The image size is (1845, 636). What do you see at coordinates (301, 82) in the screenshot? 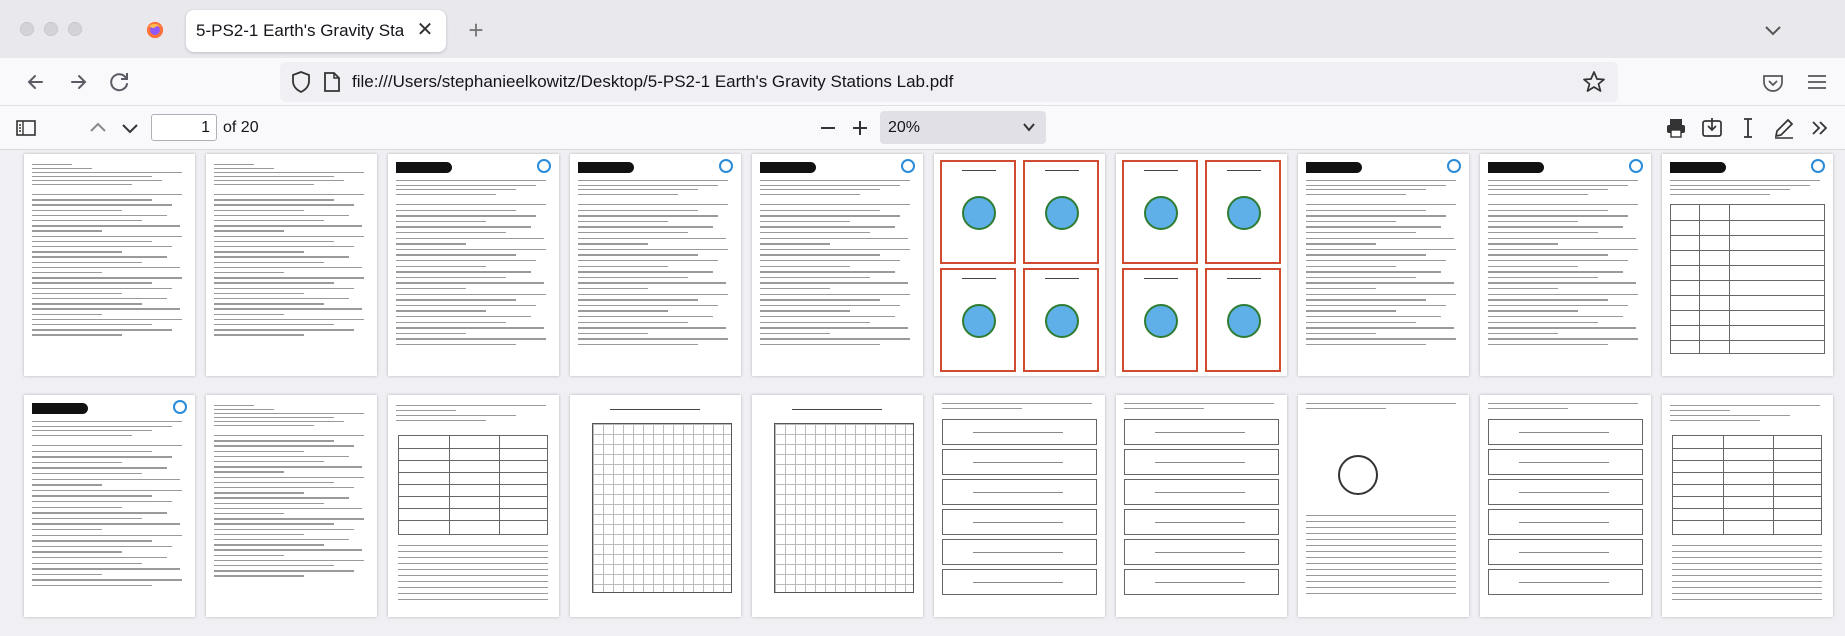
I see `shield-icon` at bounding box center [301, 82].